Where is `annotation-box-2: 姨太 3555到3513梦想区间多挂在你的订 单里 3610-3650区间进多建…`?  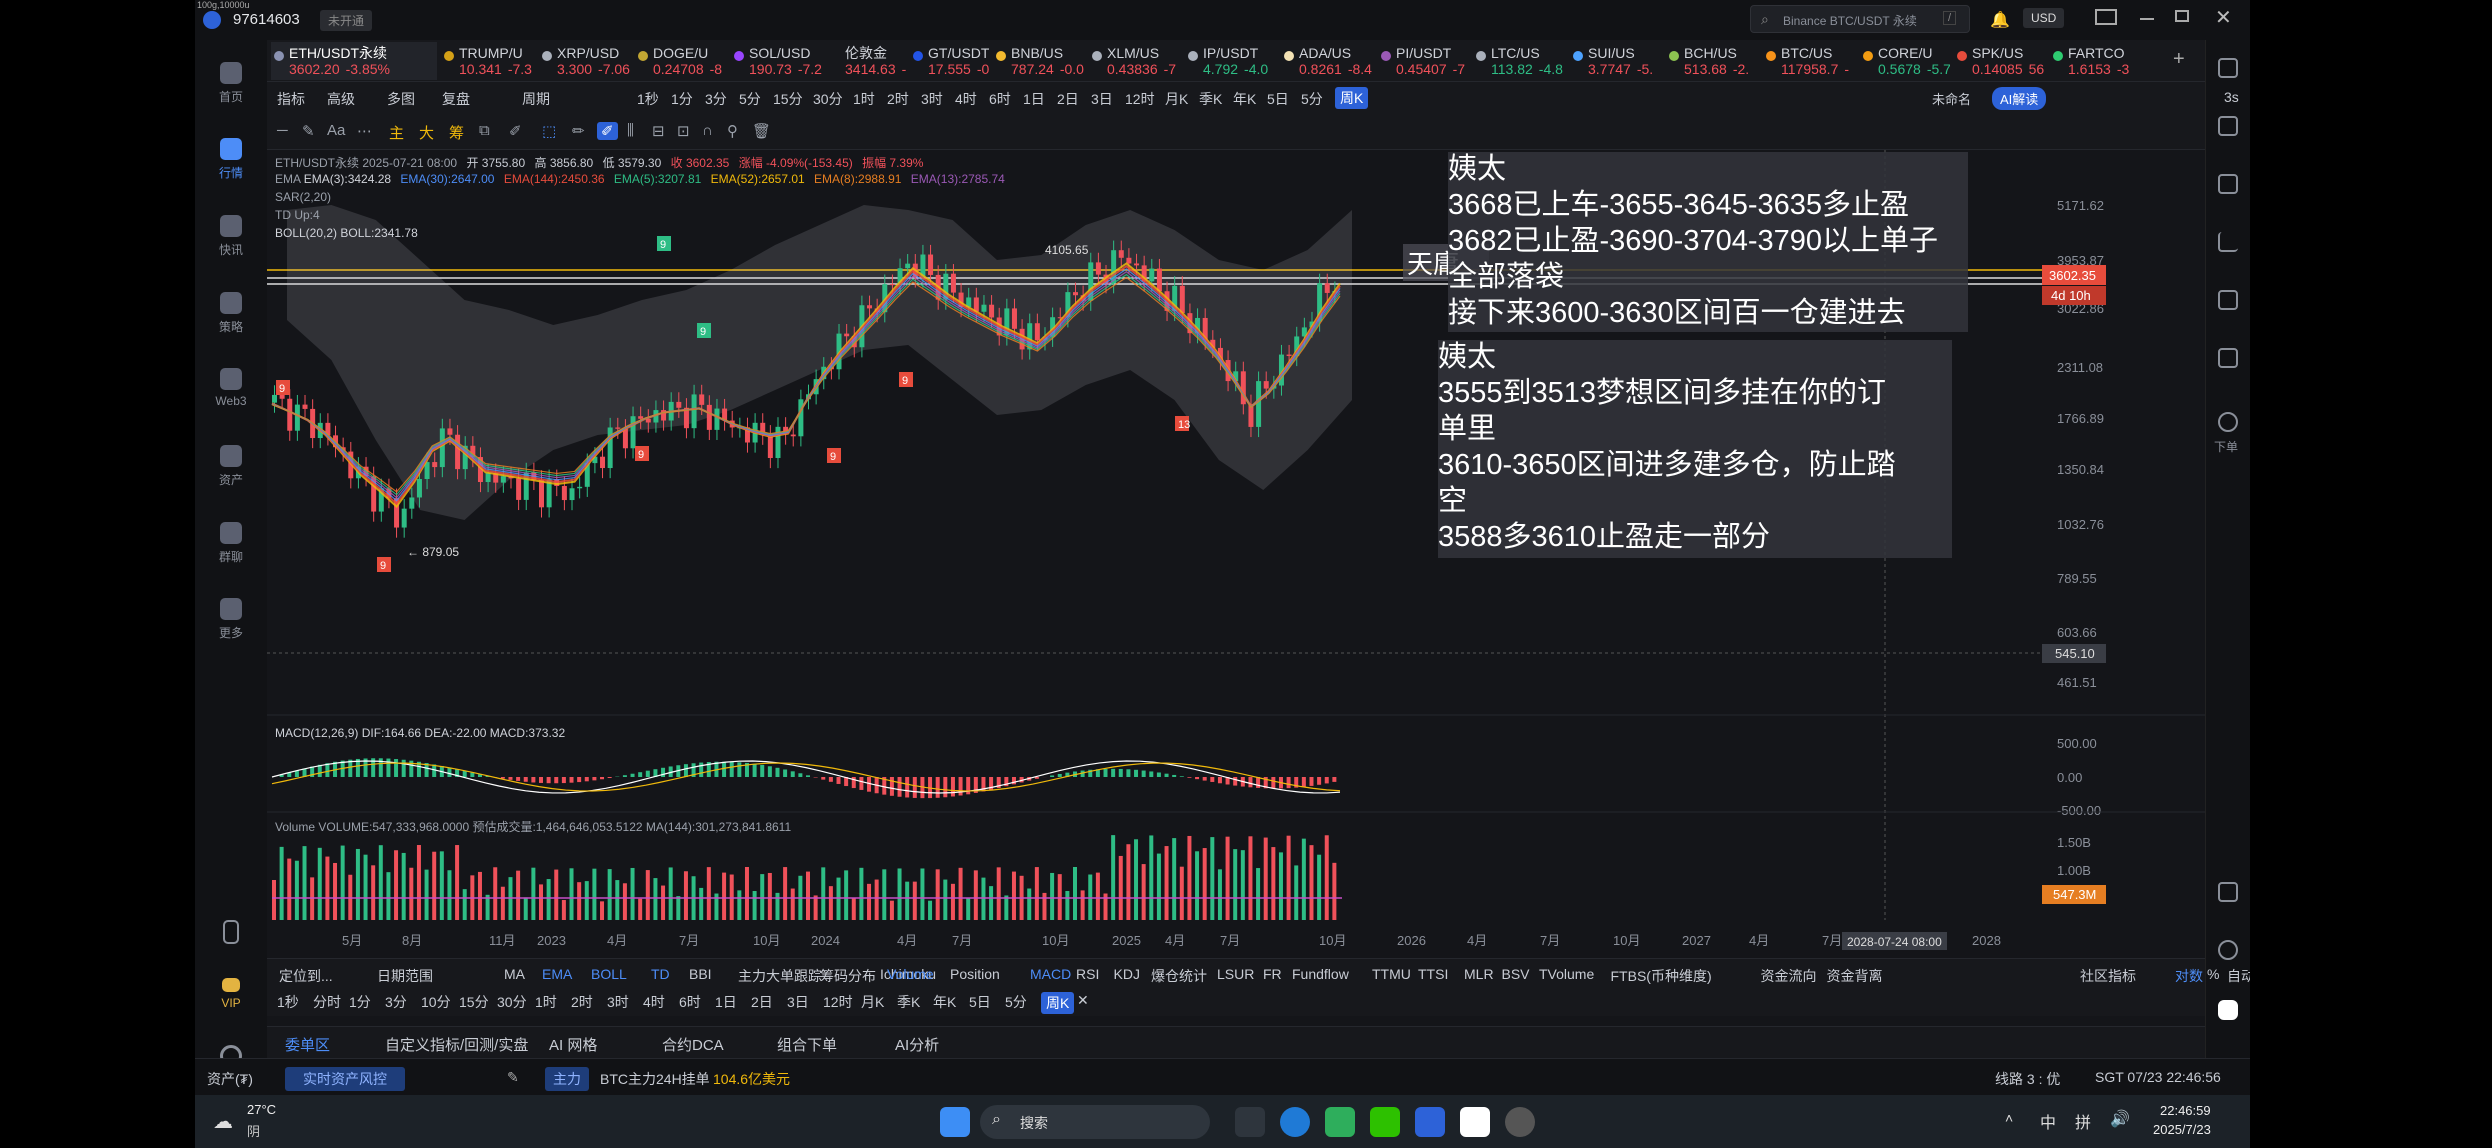 annotation-box-2: 姨太 3555到3513梦想区间多挂在你的订 单里 3610-3650区间进多建… is located at coordinates (1695, 449).